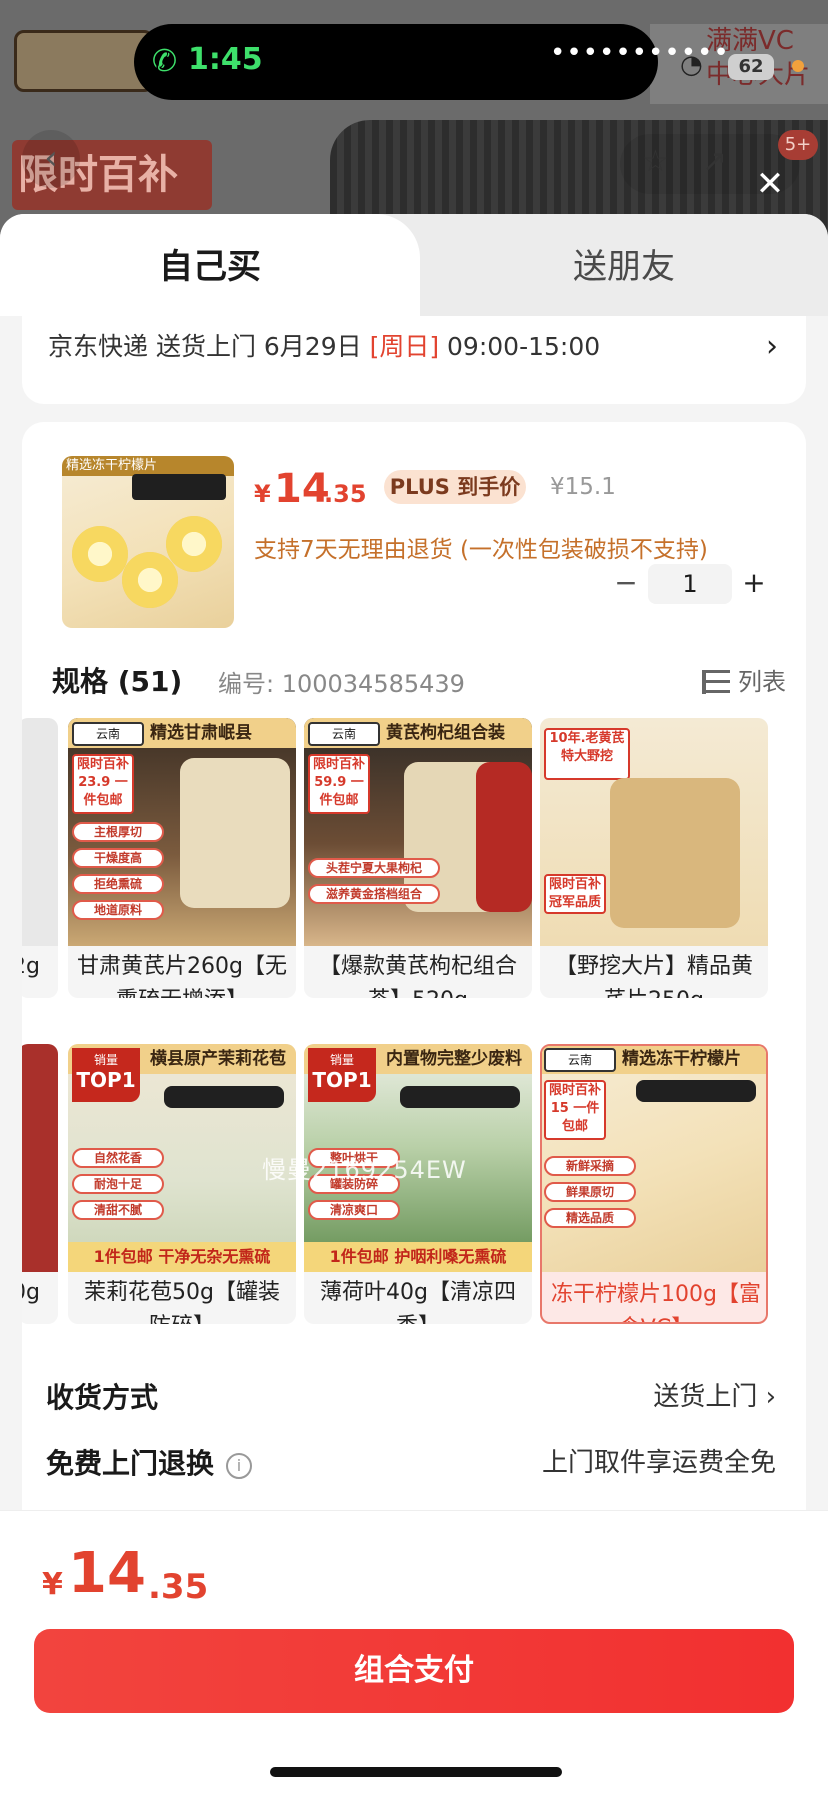 Image resolution: width=828 pixels, height=1796 pixels. I want to click on combined-pay-button: 组合支付, so click(414, 1671).